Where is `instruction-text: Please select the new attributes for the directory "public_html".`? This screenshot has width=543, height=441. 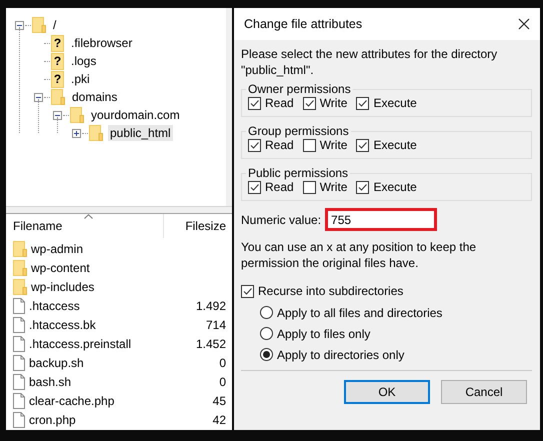
instruction-text: Please select the new attributes for the directory "public_html". is located at coordinates (369, 62).